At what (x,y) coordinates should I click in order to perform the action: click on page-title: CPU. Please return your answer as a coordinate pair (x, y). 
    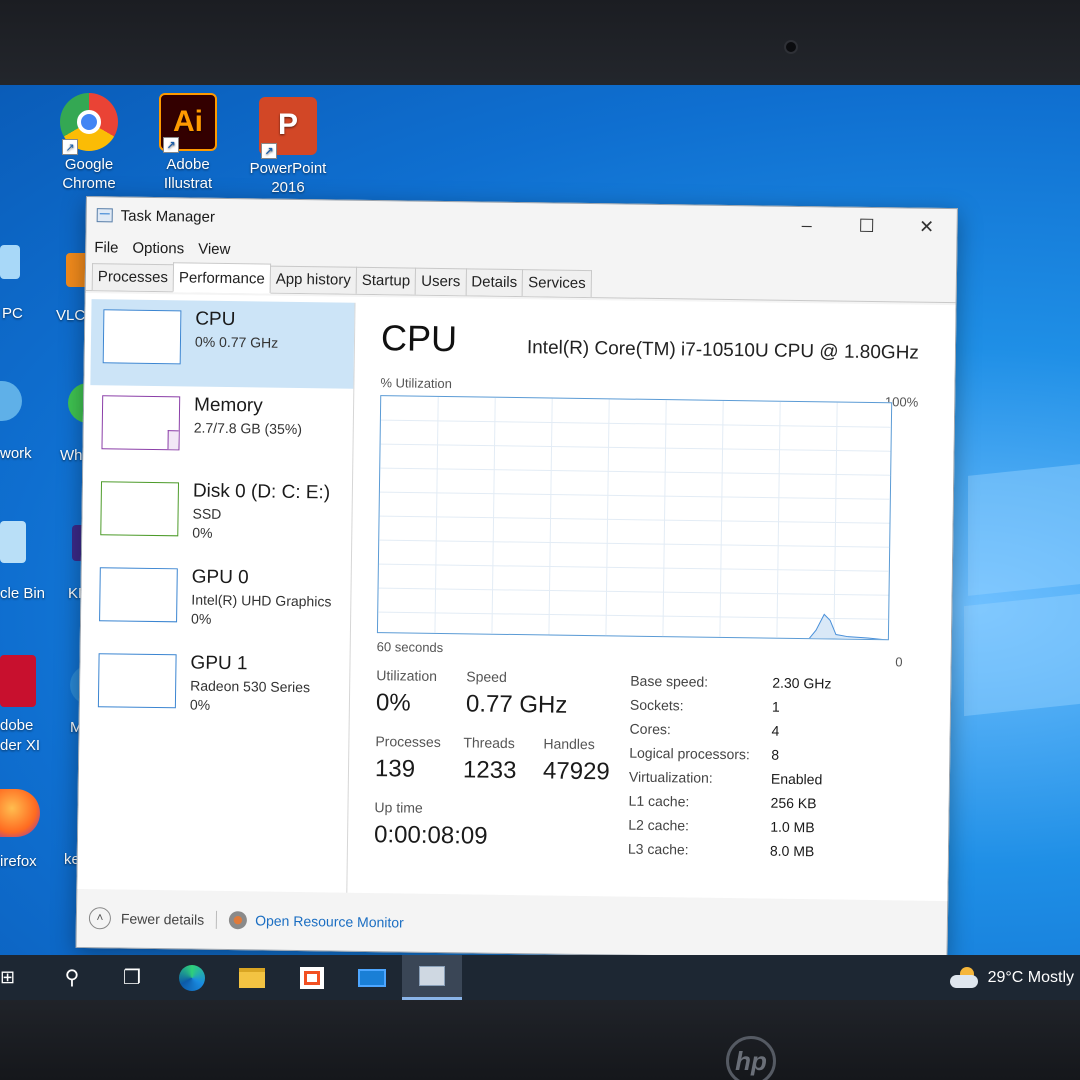
    Looking at the image, I should click on (419, 338).